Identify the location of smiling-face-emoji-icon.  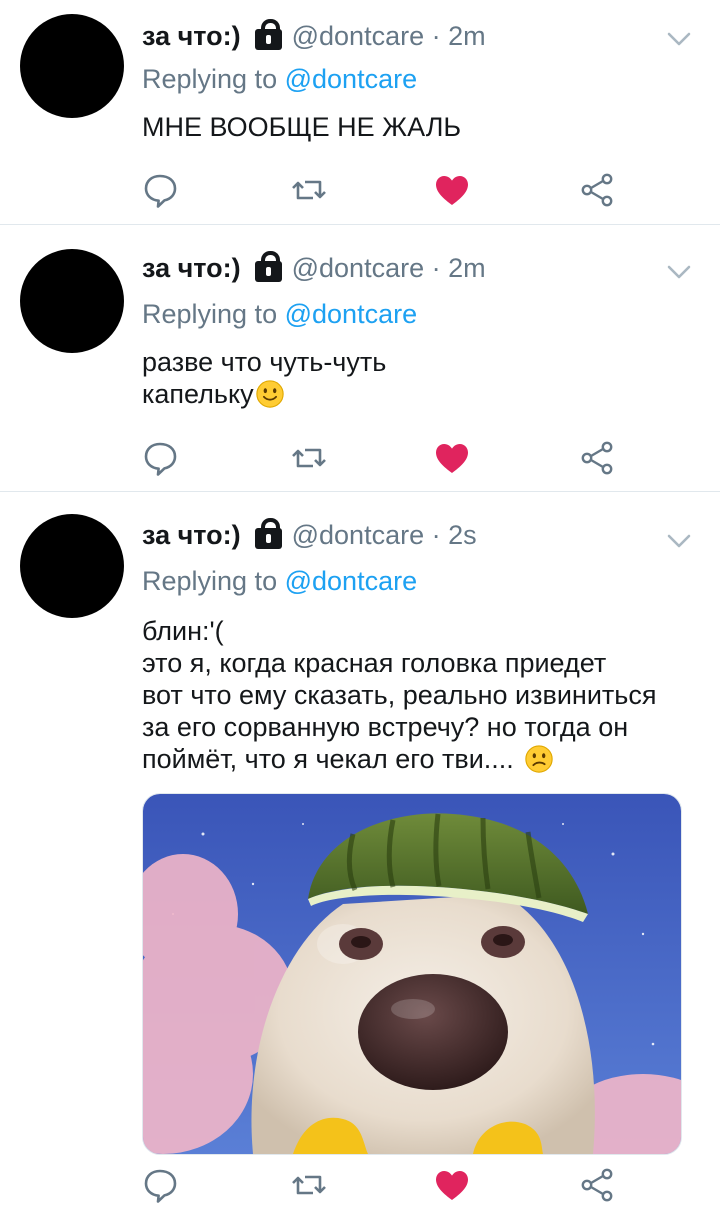
(270, 394).